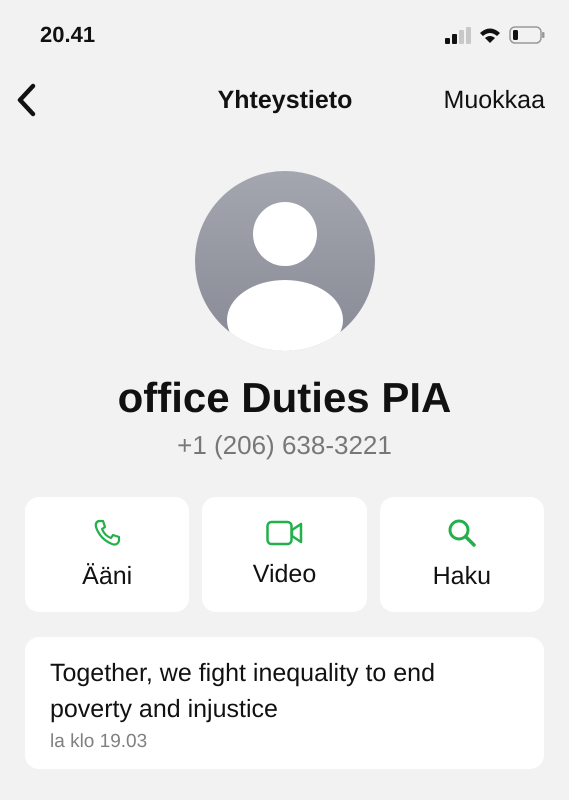  I want to click on message-time: la klo 19.03, so click(99, 742).